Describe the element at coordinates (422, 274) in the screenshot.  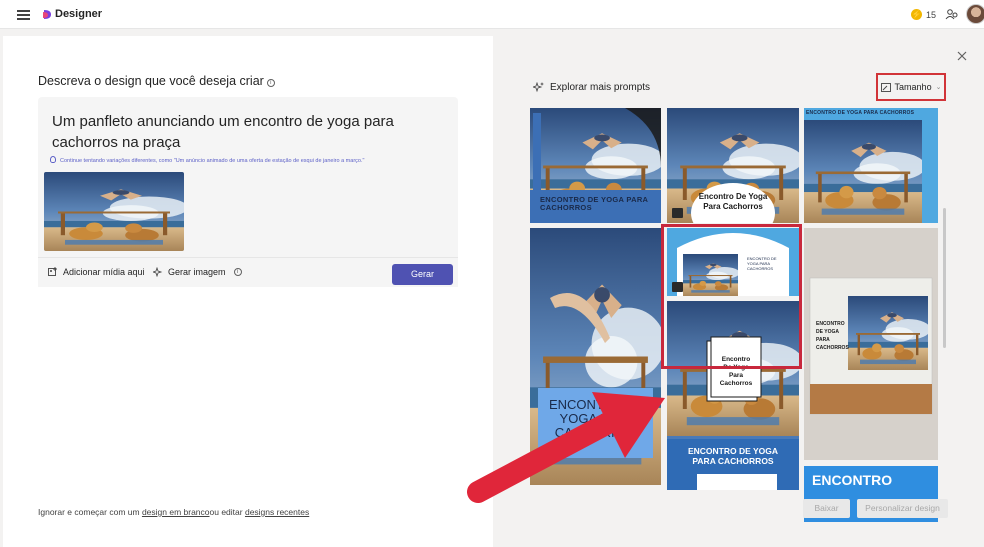
I see `generate-button: Gerar` at that location.